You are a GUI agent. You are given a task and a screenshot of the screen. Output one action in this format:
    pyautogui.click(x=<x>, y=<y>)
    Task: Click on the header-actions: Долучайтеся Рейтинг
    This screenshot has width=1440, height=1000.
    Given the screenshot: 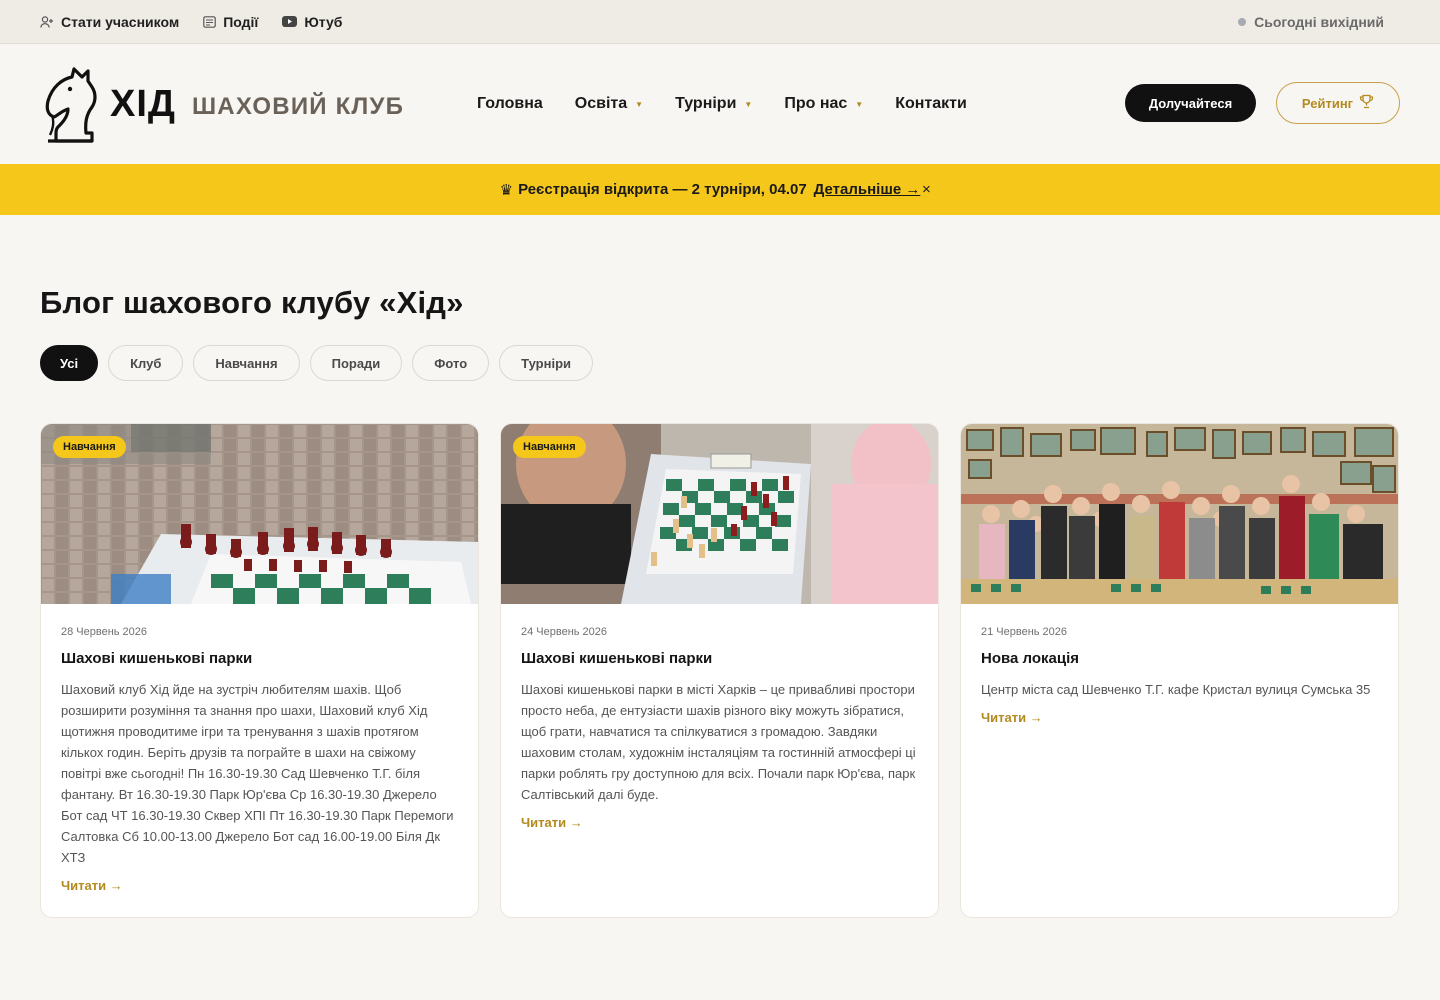 What is the action you would take?
    pyautogui.click(x=1262, y=103)
    